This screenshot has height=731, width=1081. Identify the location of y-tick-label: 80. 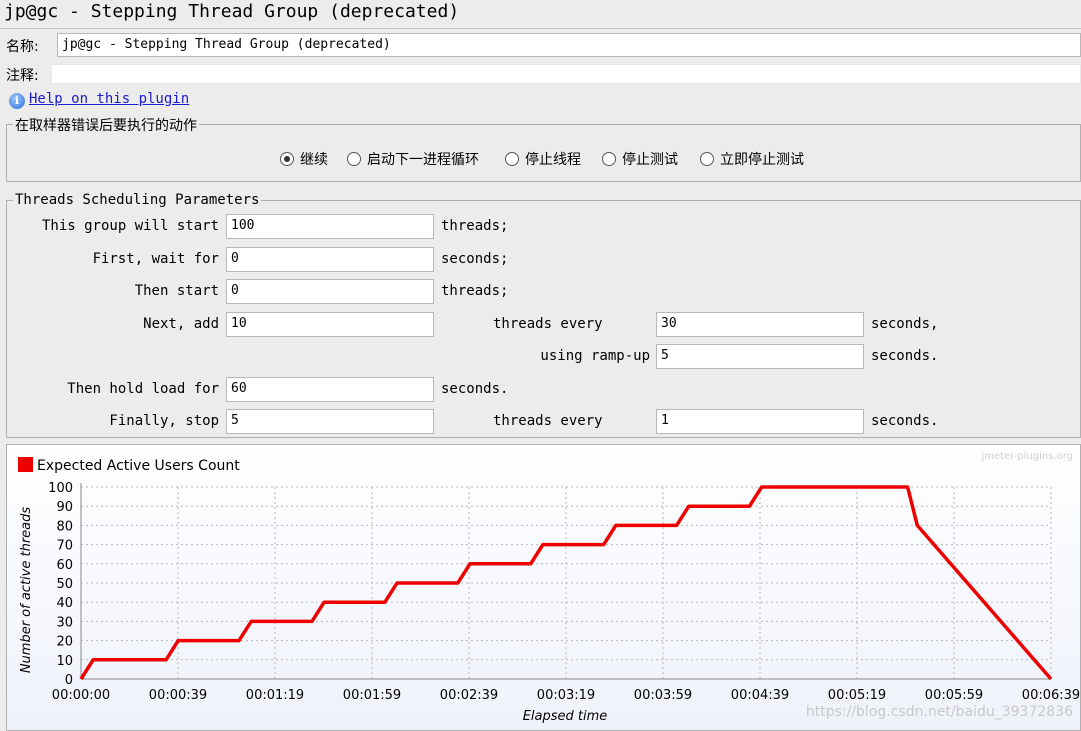
(64, 526).